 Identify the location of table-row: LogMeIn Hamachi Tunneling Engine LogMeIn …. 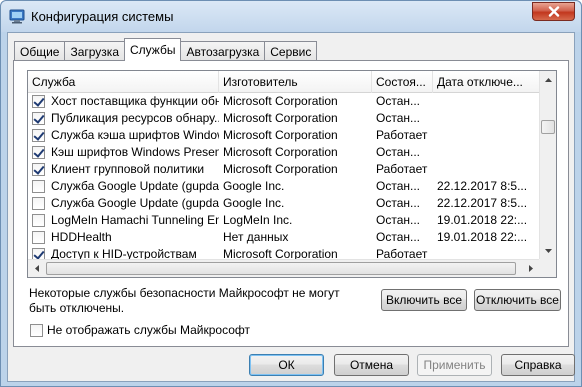
(284, 220).